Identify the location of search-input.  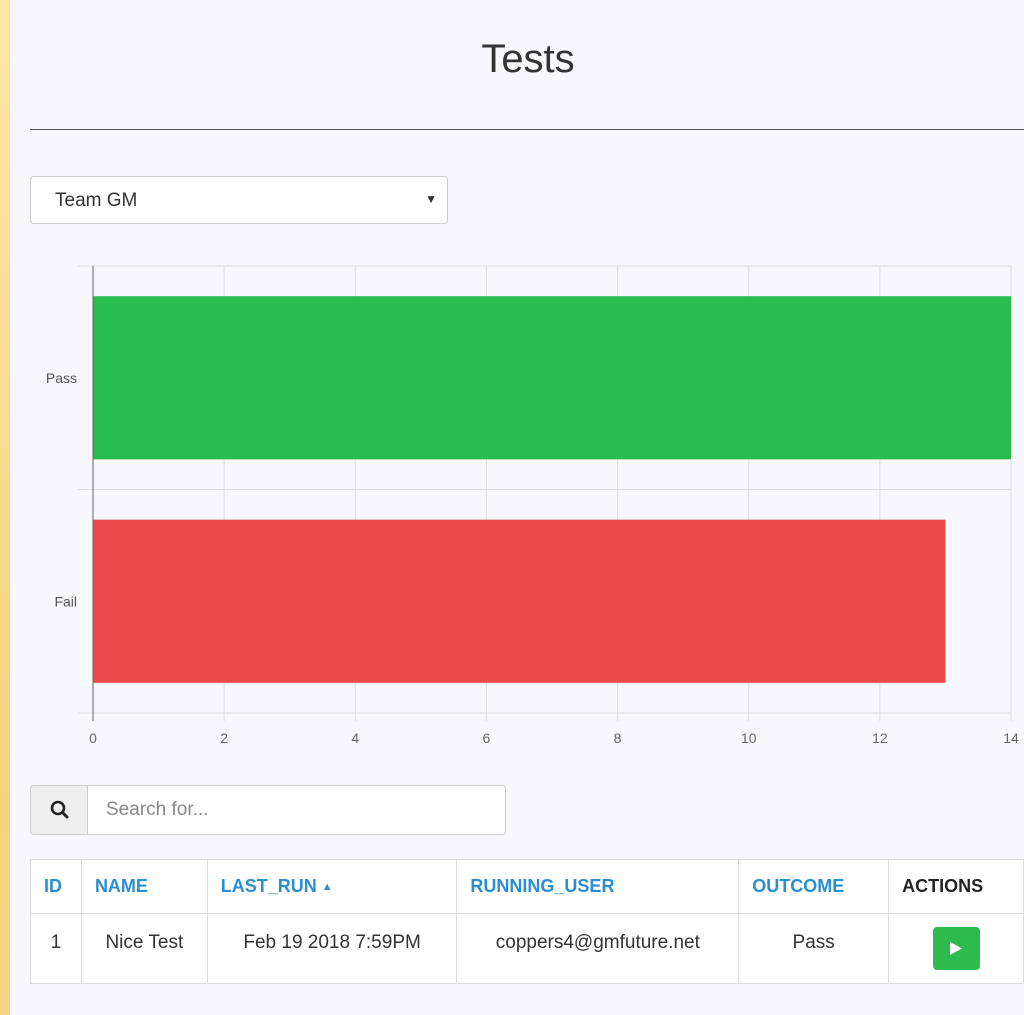
(296, 810).